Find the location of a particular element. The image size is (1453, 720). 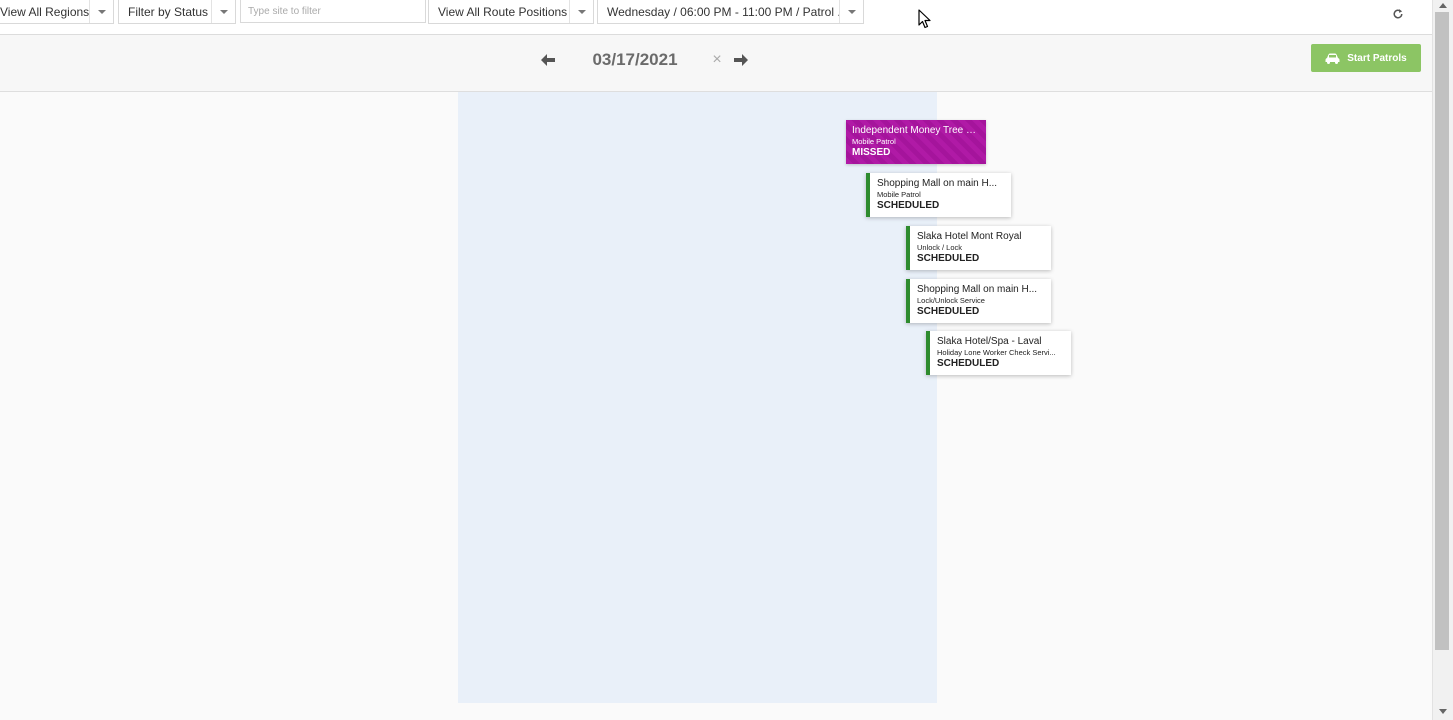

status-dropdown-toggle is located at coordinates (223, 11).